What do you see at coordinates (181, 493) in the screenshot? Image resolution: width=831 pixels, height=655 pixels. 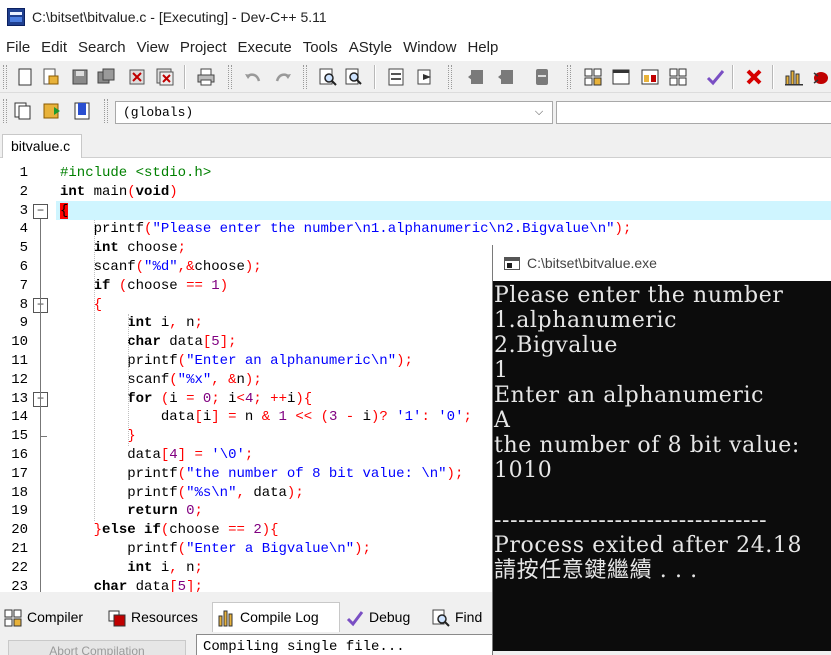 I see `code-line: printf("%s\n", data);` at bounding box center [181, 493].